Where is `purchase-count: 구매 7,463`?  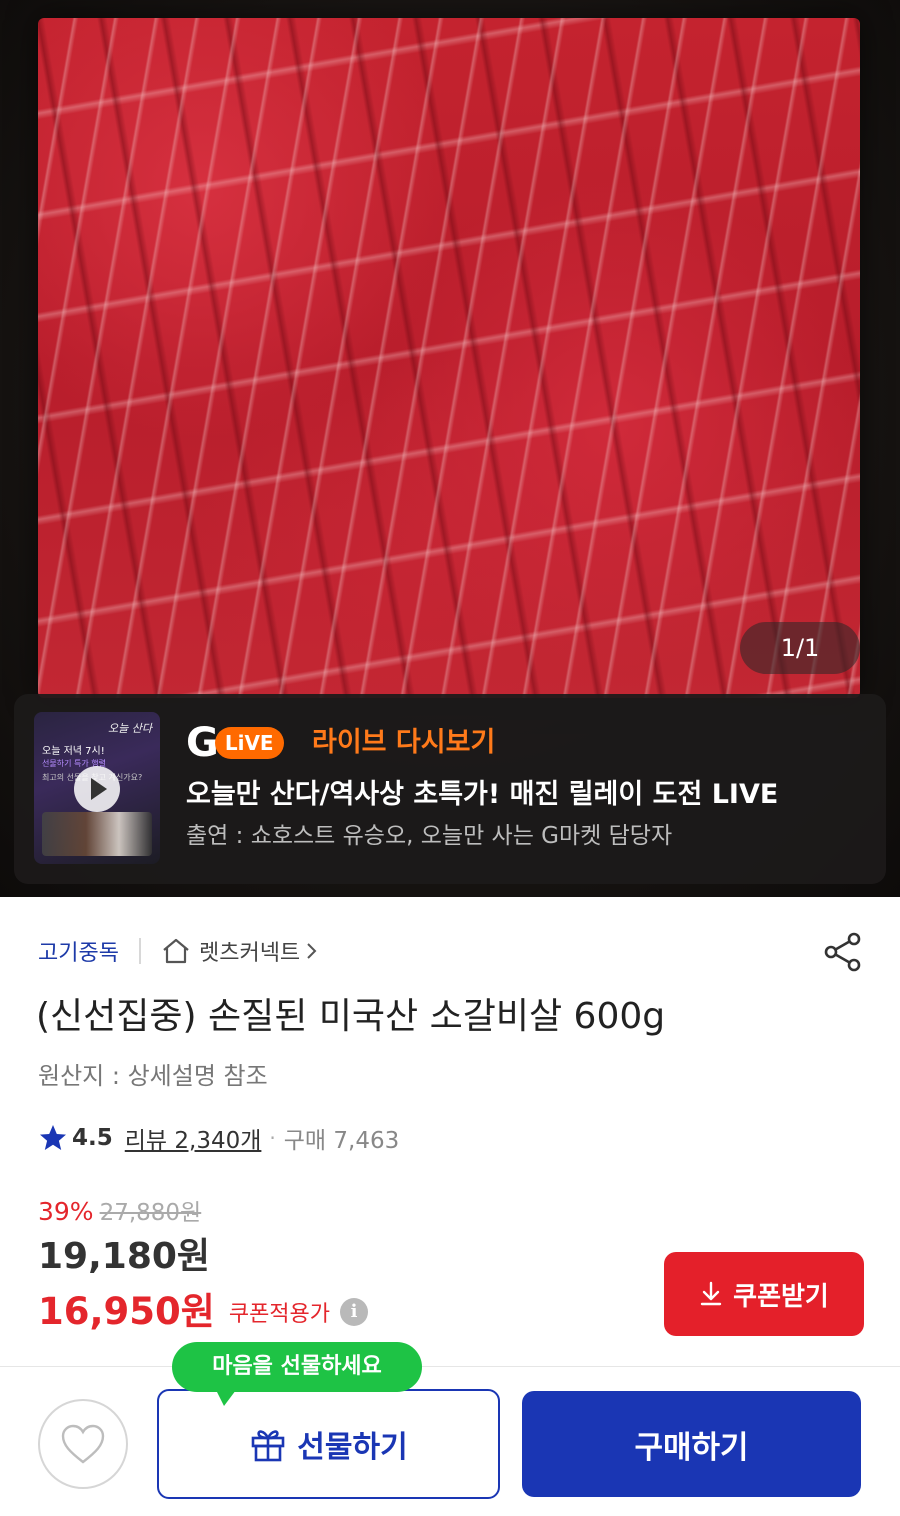
purchase-count: 구매 7,463 is located at coordinates (341, 1141).